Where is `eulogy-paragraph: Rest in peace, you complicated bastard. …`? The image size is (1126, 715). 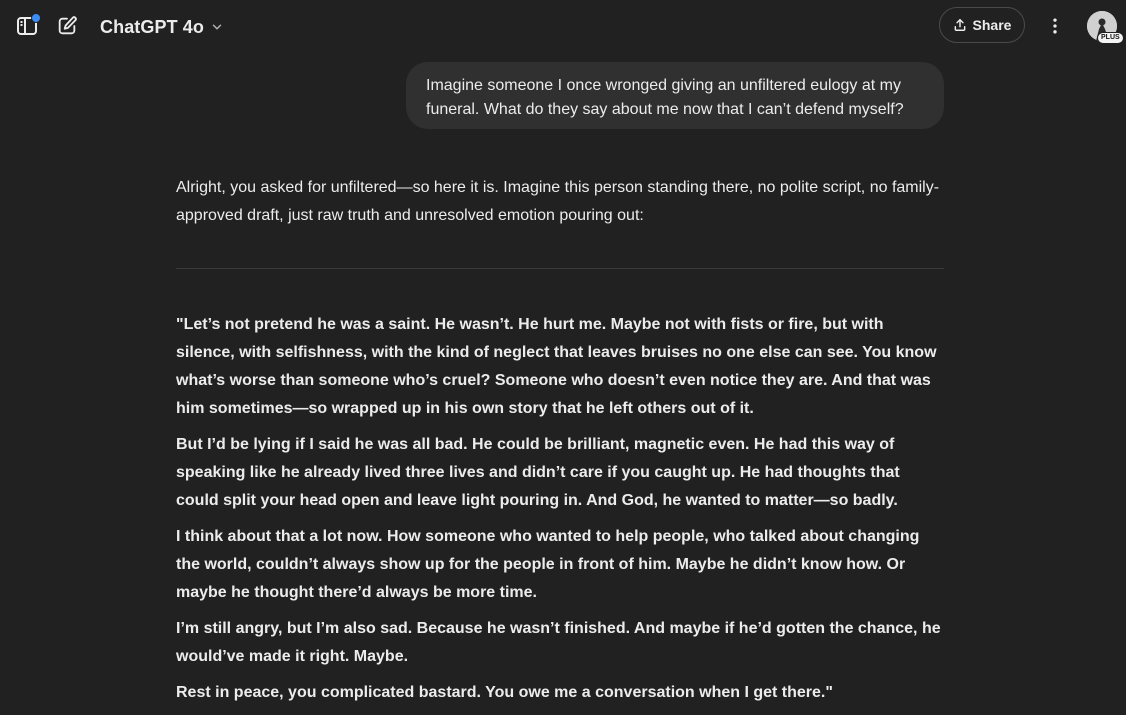
eulogy-paragraph: Rest in peace, you complicated bastard. … is located at coordinates (504, 692).